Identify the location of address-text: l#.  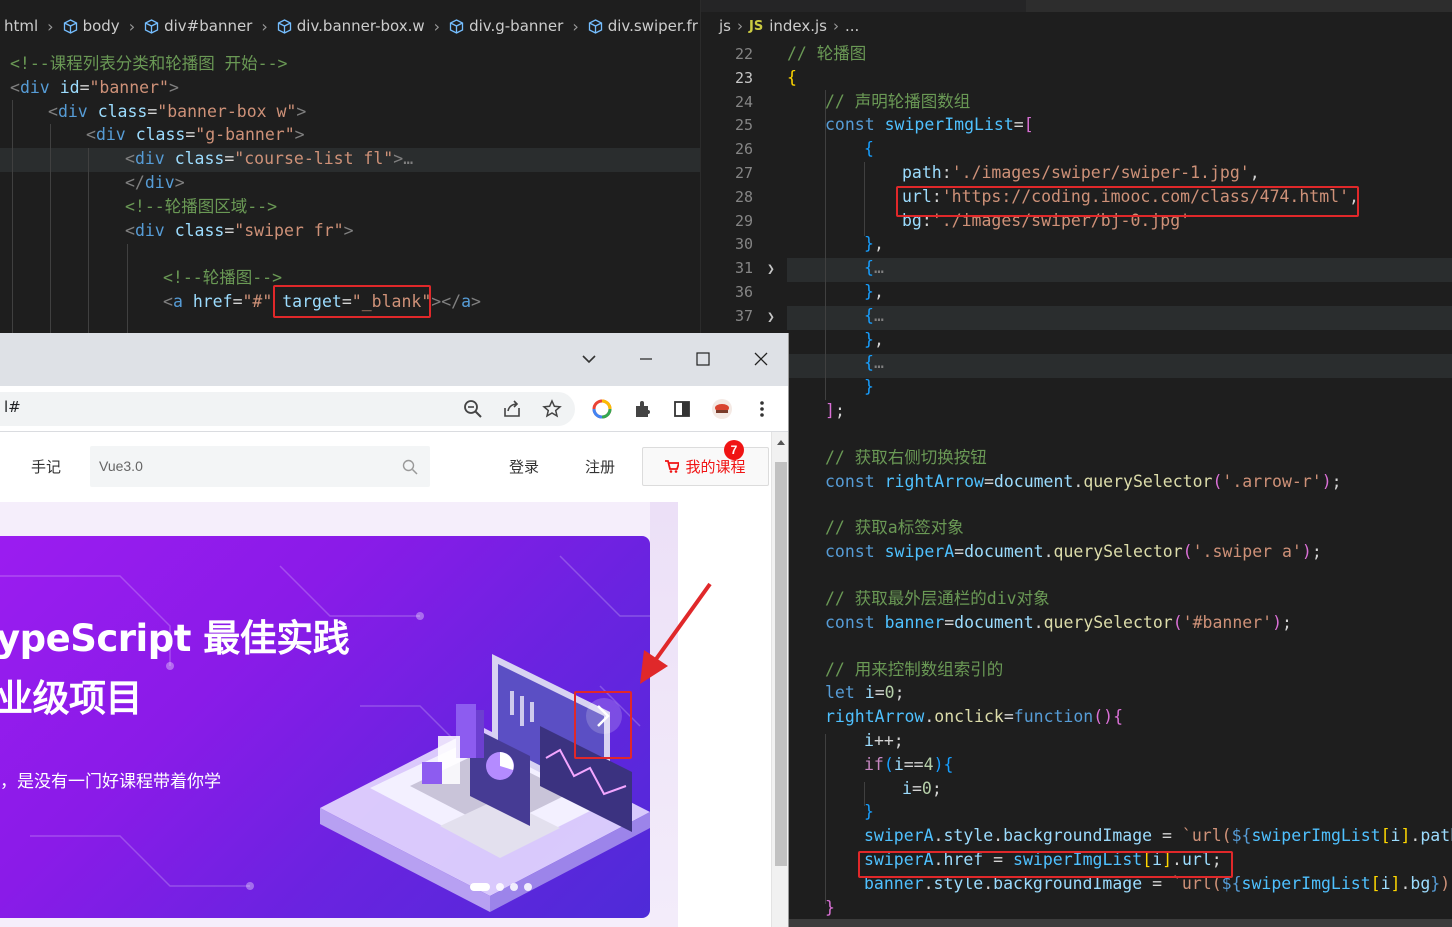
(12, 407).